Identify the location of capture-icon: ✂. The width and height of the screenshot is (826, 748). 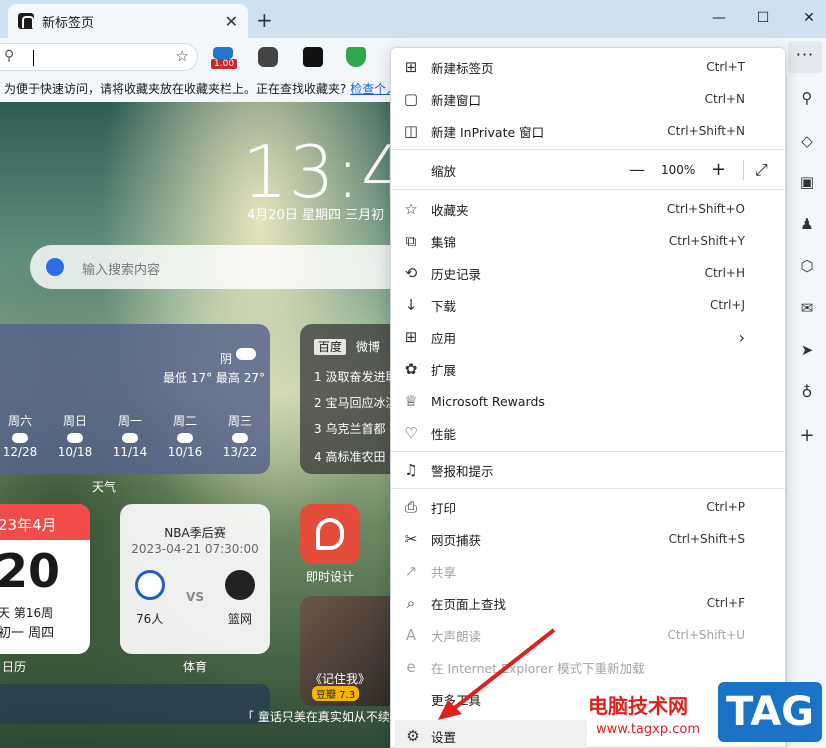
(411, 539).